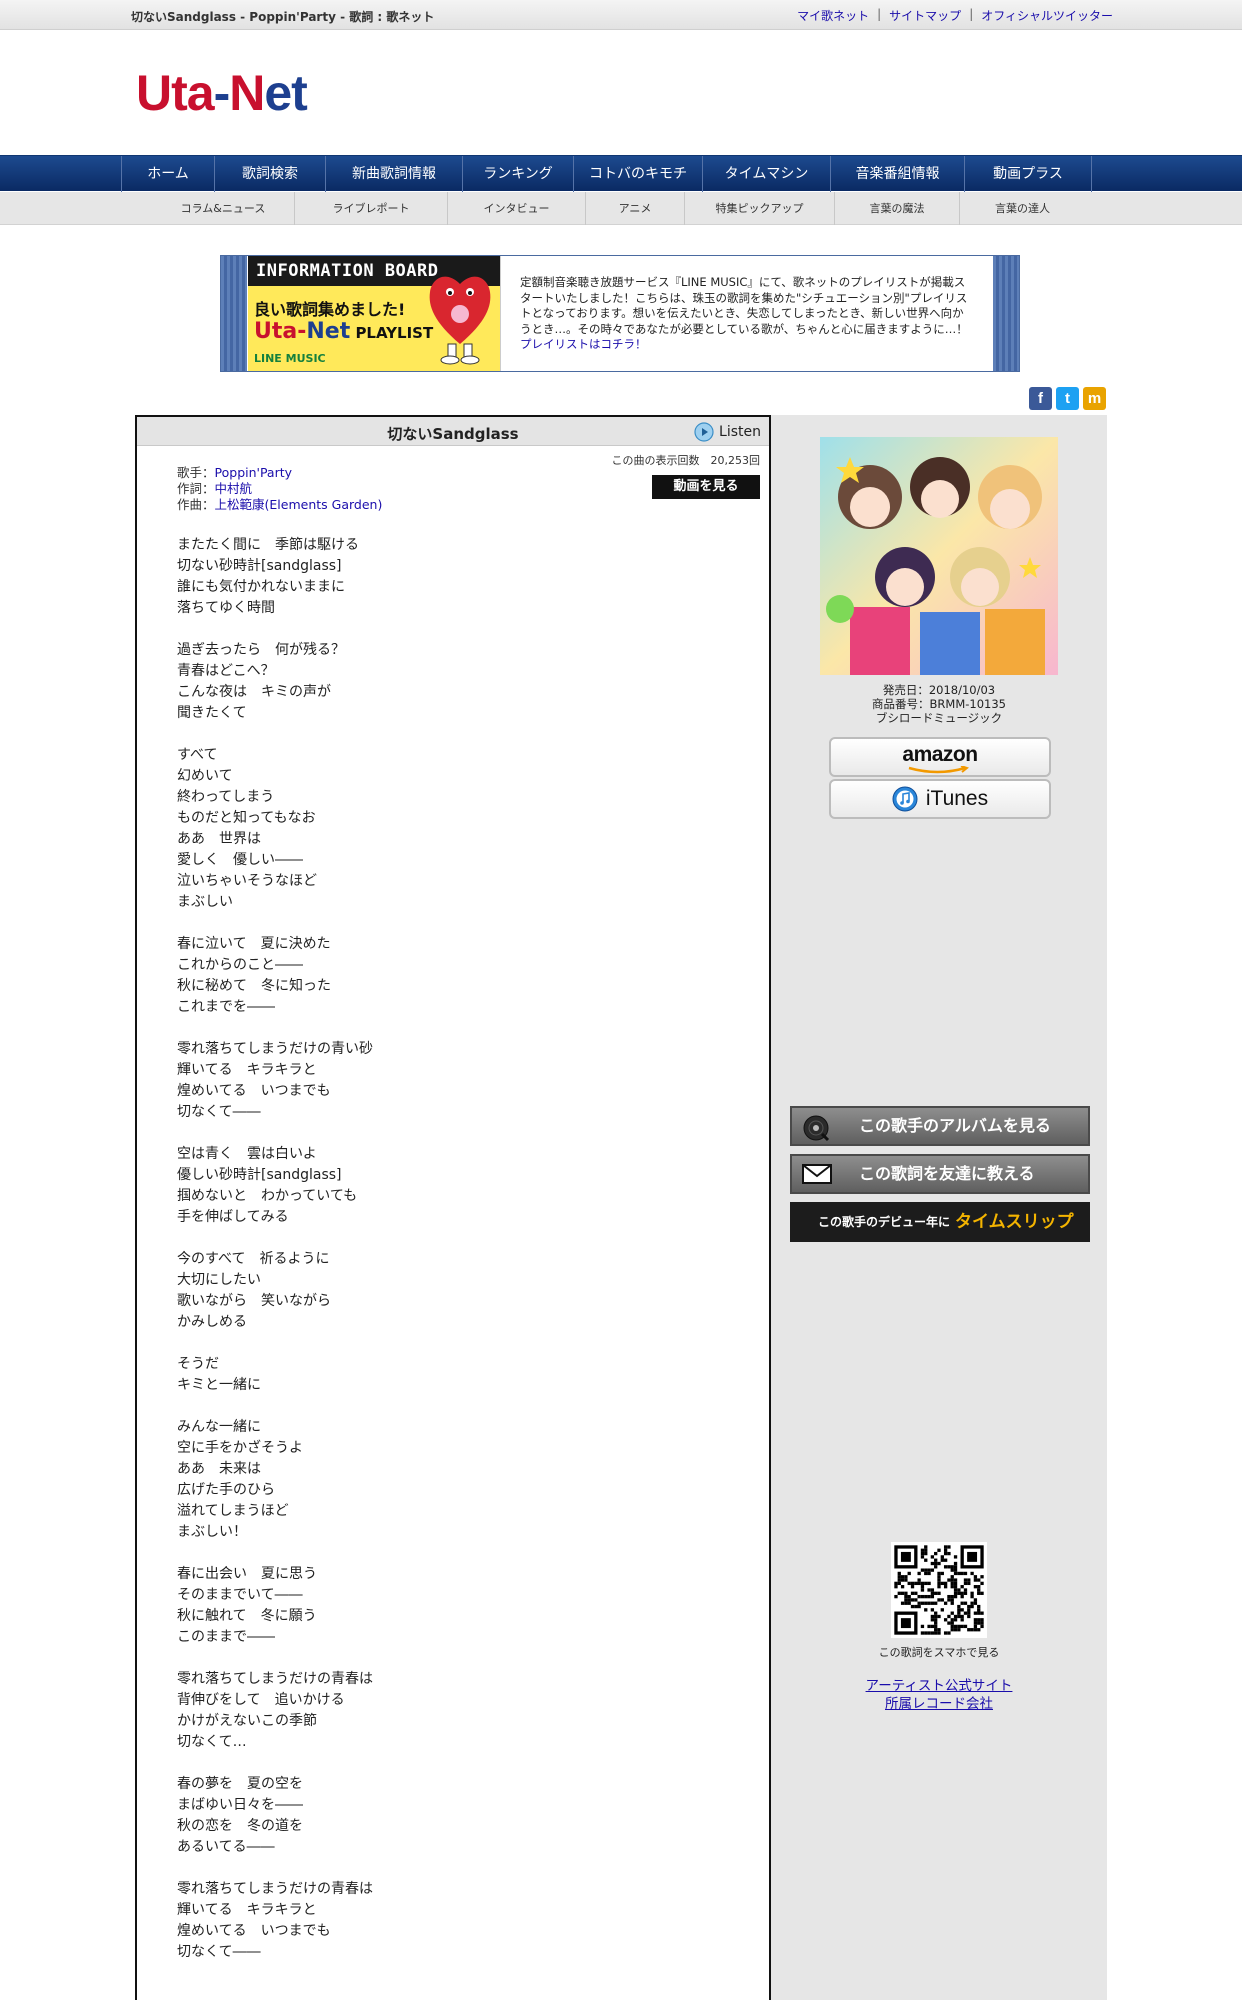 This screenshot has width=1242, height=2000. Describe the element at coordinates (226, 1490) in the screenshot. I see `lyrics-line: 広げた手のひら` at that location.